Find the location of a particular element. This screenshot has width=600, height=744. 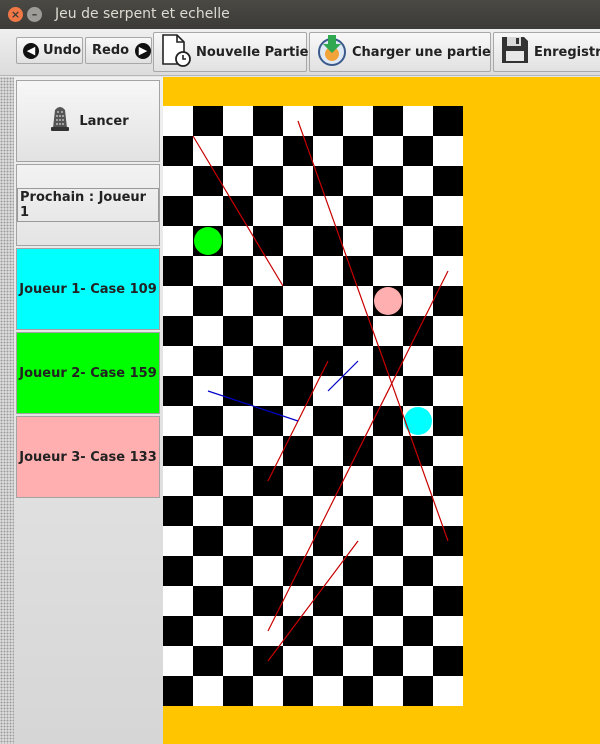

new-game-button: Nouvelle Partie is located at coordinates (230, 52).